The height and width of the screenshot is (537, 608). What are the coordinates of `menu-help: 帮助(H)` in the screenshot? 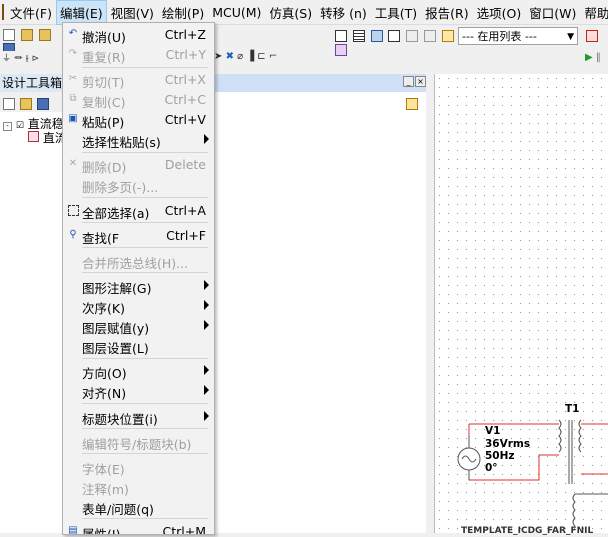 It's located at (594, 12).